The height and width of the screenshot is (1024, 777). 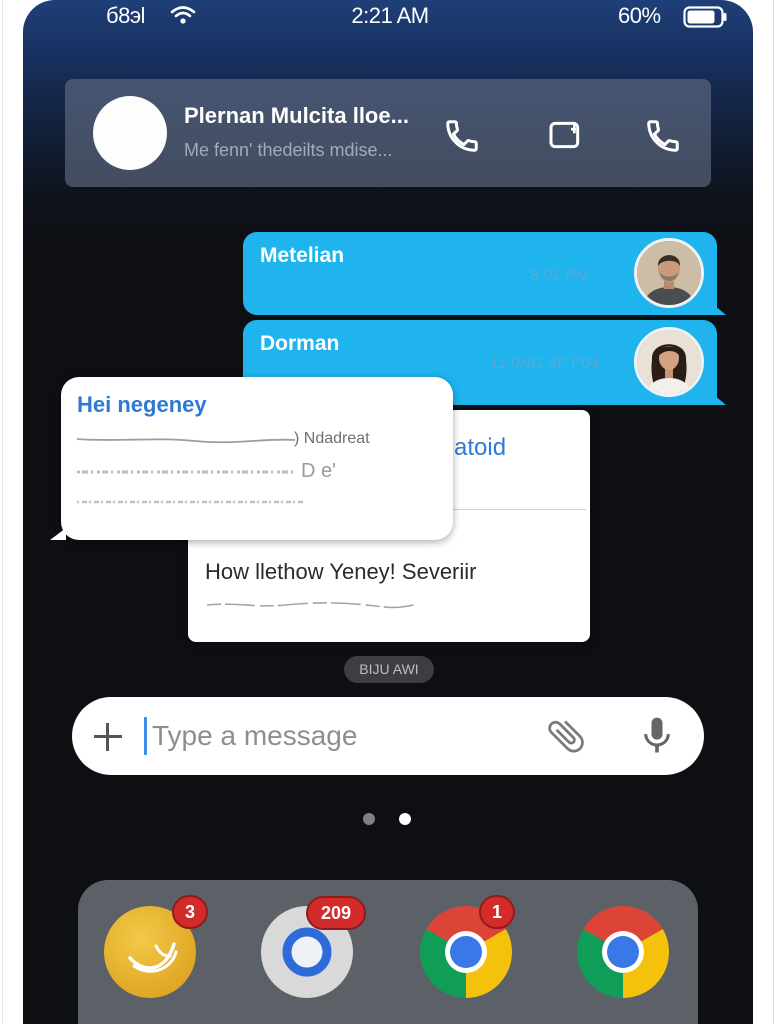 I want to click on chrome-icon, so click(x=623, y=952).